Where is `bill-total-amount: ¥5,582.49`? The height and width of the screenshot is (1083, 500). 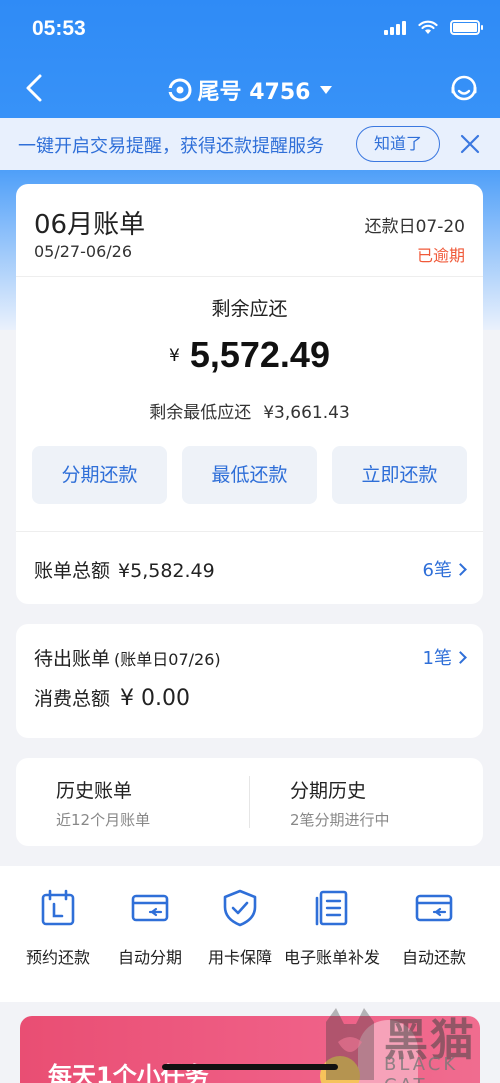 bill-total-amount: ¥5,582.49 is located at coordinates (166, 571).